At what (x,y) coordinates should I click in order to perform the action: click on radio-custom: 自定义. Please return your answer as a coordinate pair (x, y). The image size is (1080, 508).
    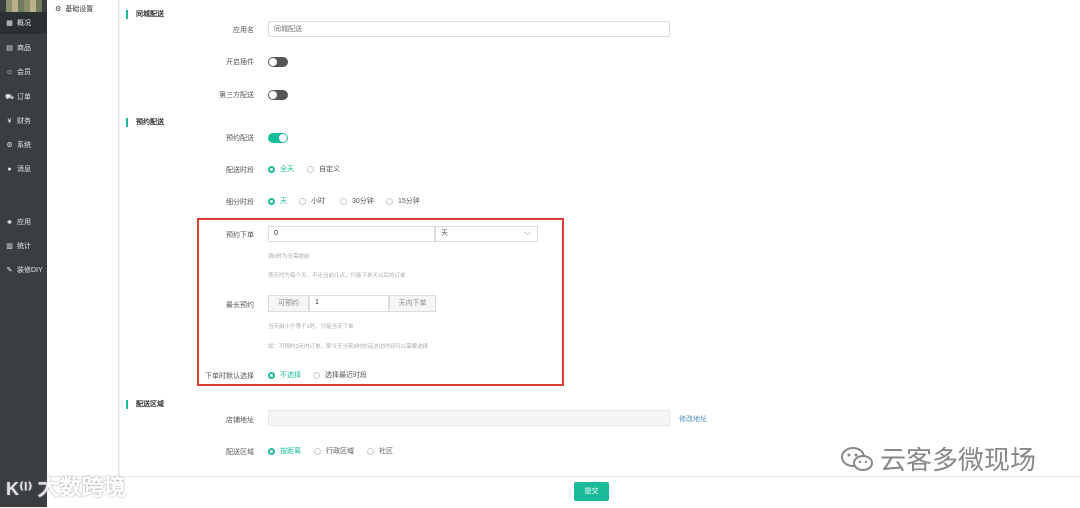
    Looking at the image, I should click on (323, 169).